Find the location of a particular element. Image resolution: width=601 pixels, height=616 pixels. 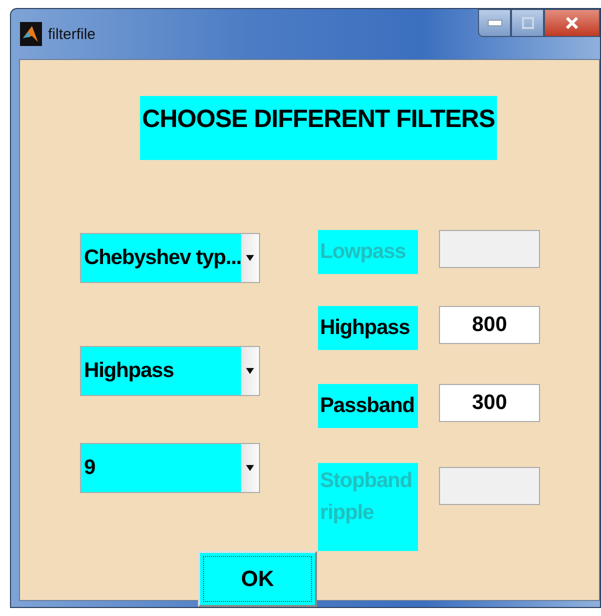

parameter-label: Lowpass is located at coordinates (368, 252).